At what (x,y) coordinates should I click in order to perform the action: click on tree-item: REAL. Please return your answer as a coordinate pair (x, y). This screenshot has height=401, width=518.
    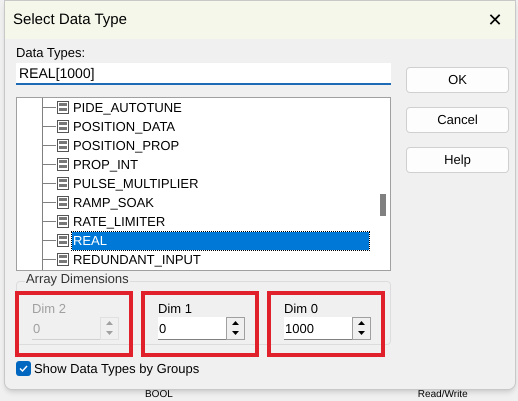
    Looking at the image, I should click on (220, 241).